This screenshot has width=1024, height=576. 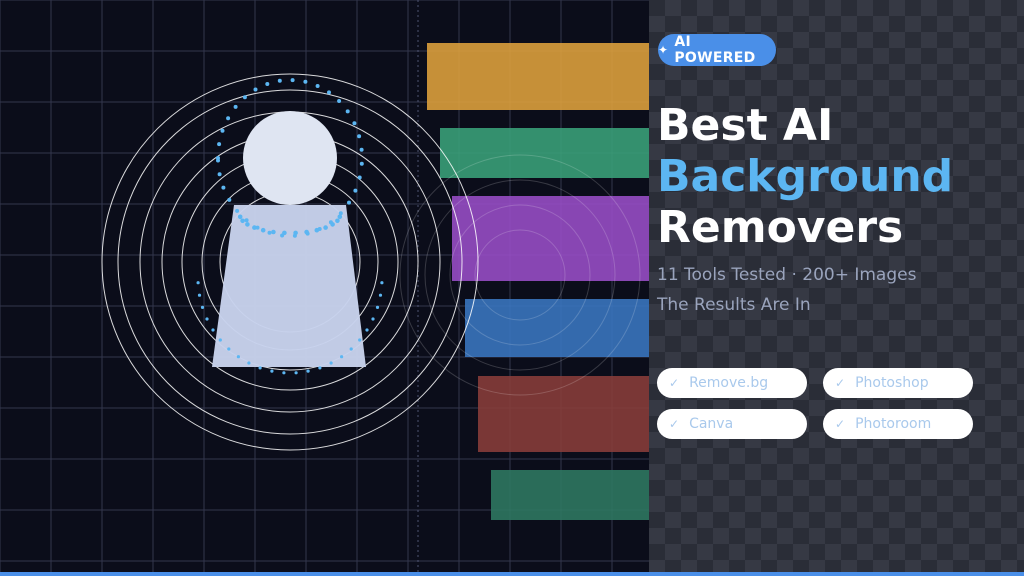 I want to click on silhouette-head, so click(x=290, y=158).